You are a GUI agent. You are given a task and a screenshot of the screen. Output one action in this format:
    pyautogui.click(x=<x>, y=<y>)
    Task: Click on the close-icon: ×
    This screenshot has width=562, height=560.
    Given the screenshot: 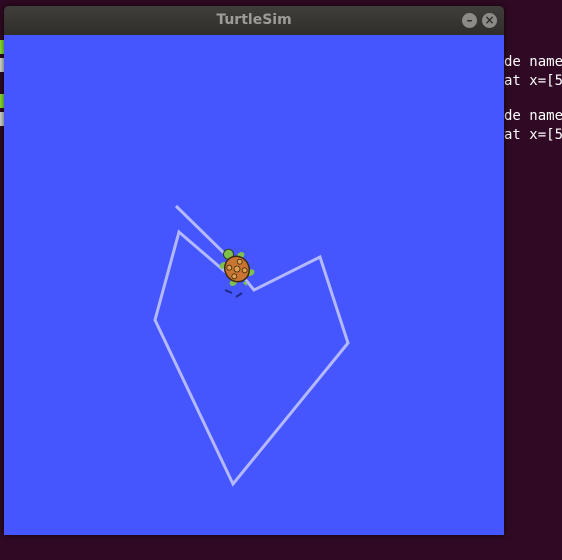 What is the action you would take?
    pyautogui.click(x=489, y=20)
    